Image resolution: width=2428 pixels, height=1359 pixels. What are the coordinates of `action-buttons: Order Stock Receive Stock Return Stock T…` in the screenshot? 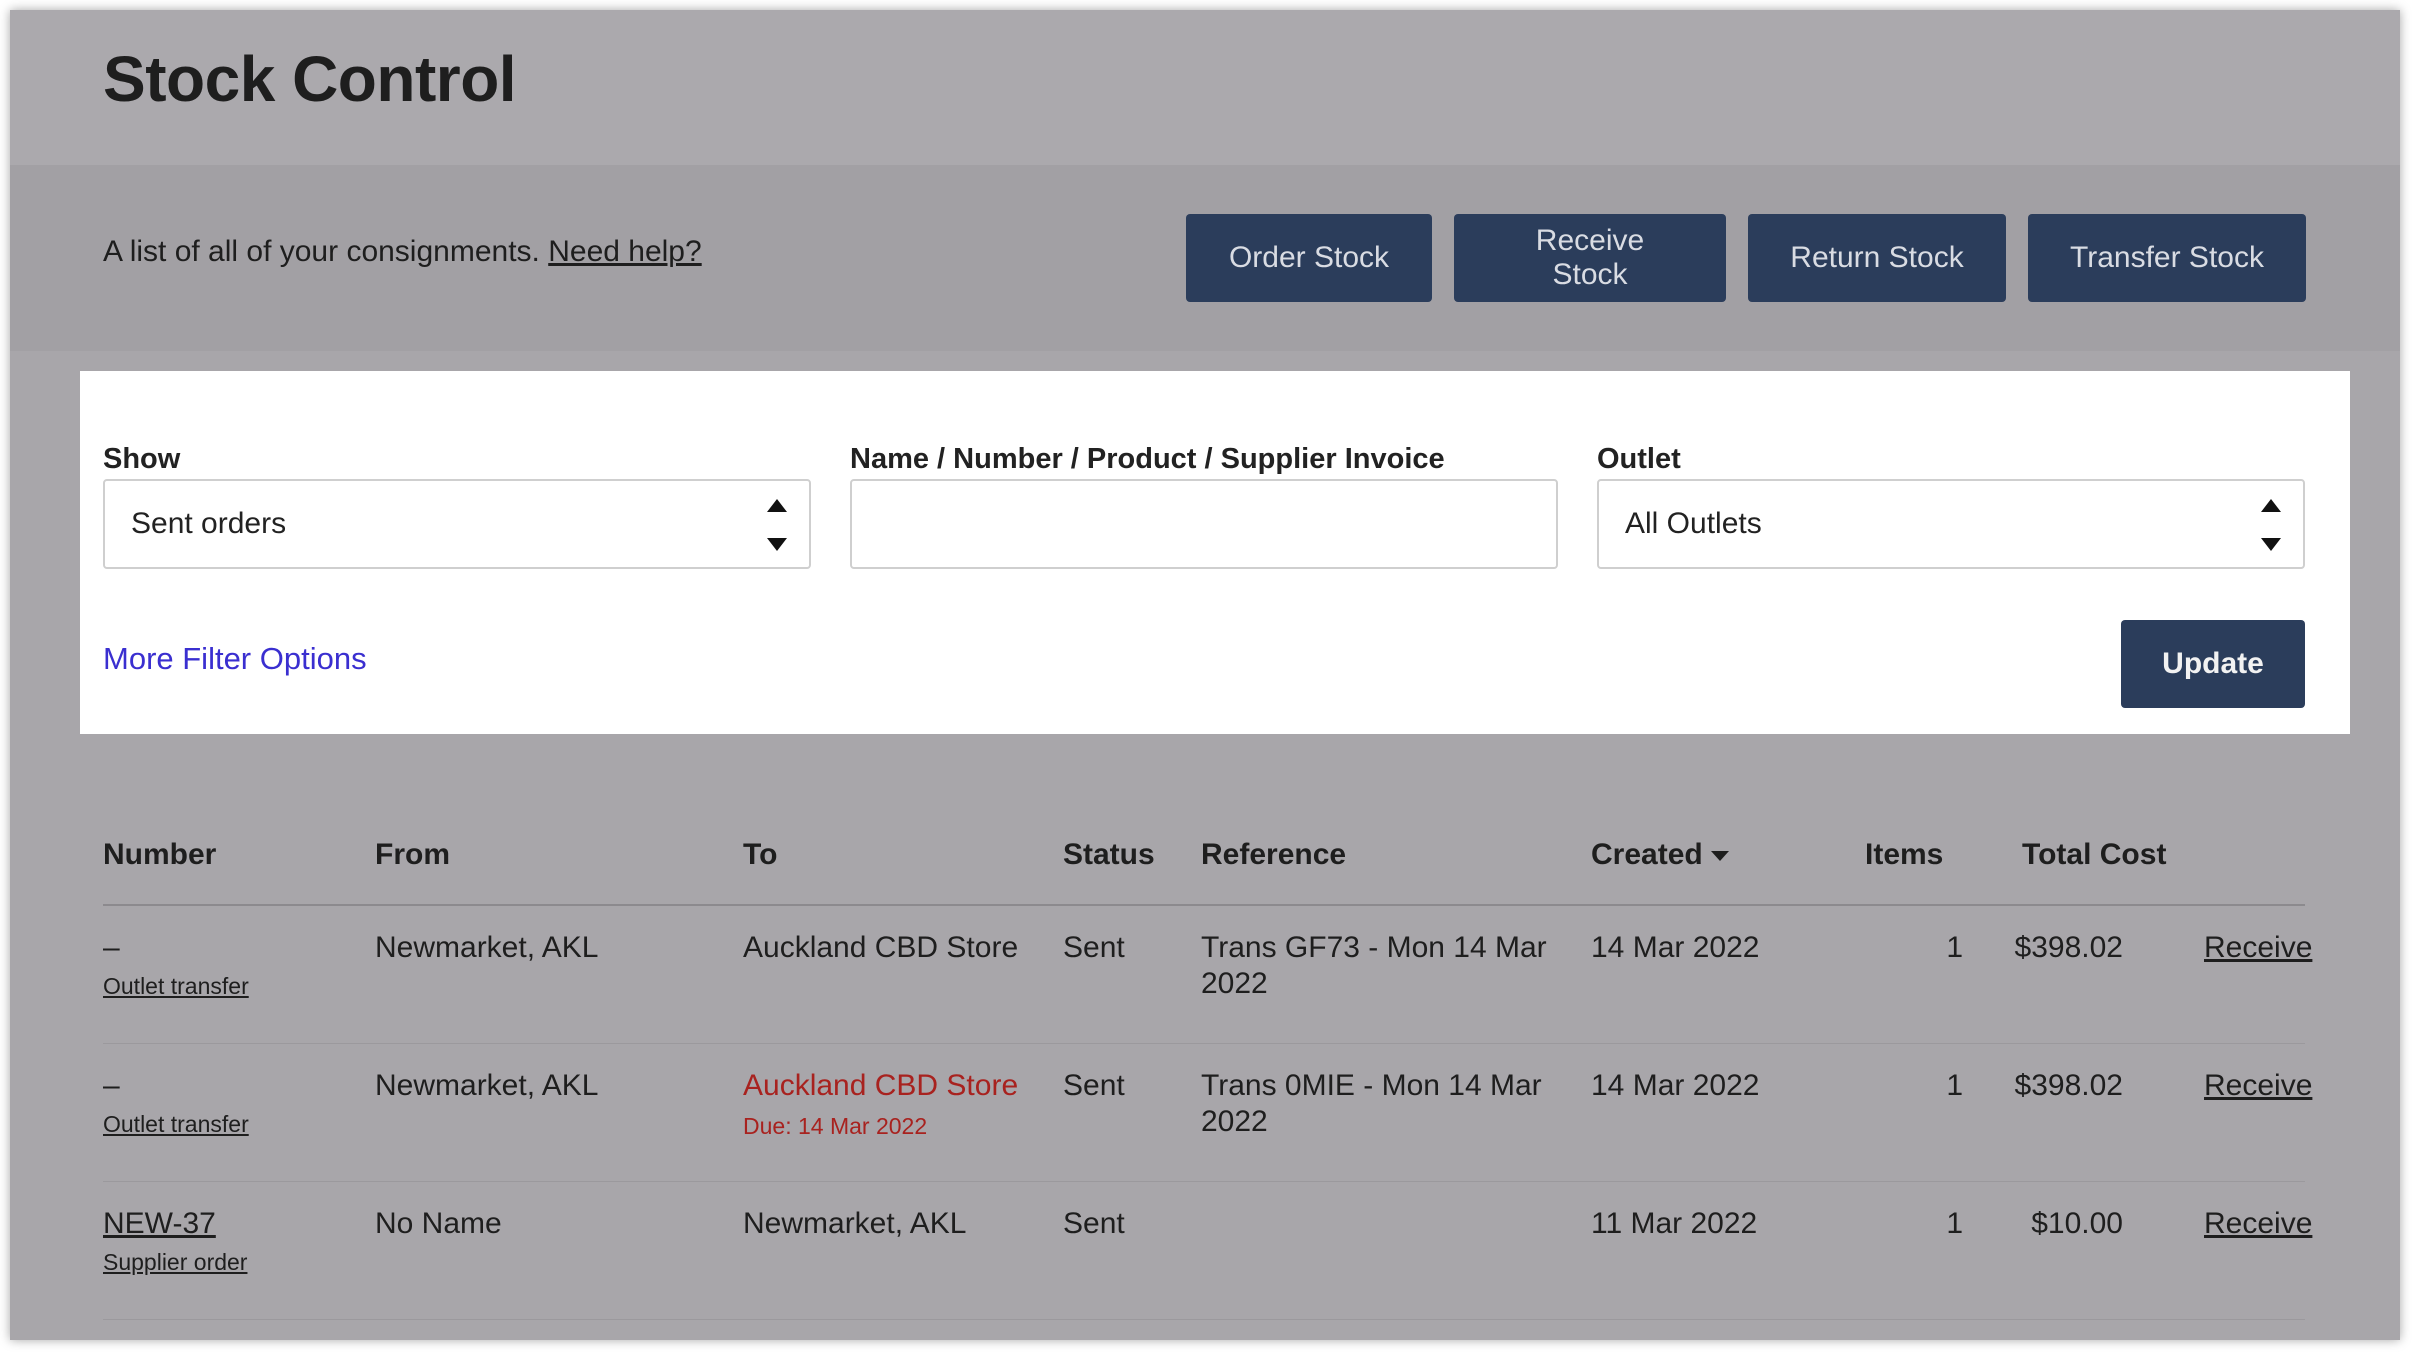 It's located at (1746, 258).